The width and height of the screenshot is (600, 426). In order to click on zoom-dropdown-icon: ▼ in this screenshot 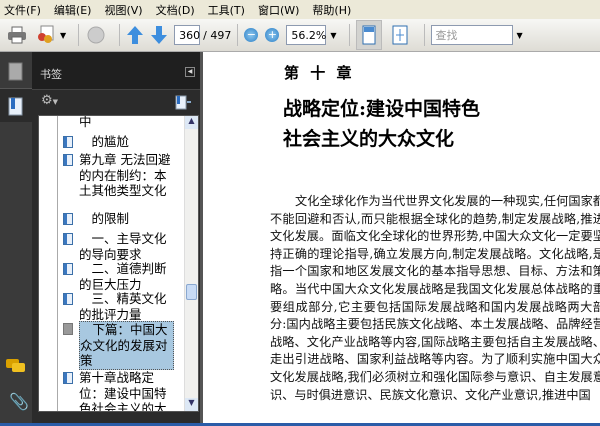, I will do `click(333, 35)`.